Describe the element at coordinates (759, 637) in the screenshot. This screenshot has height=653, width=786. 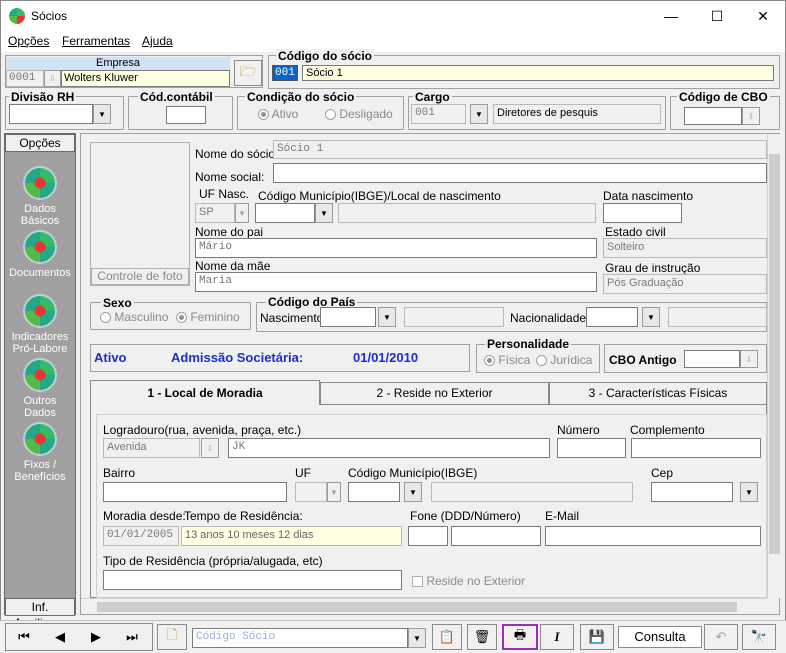
I see `find-button: 🔭` at that location.